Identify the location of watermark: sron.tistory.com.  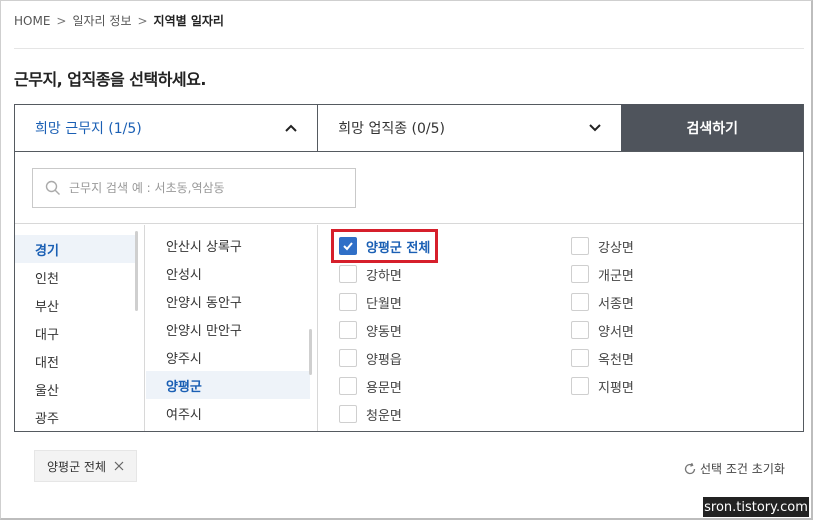
(756, 507).